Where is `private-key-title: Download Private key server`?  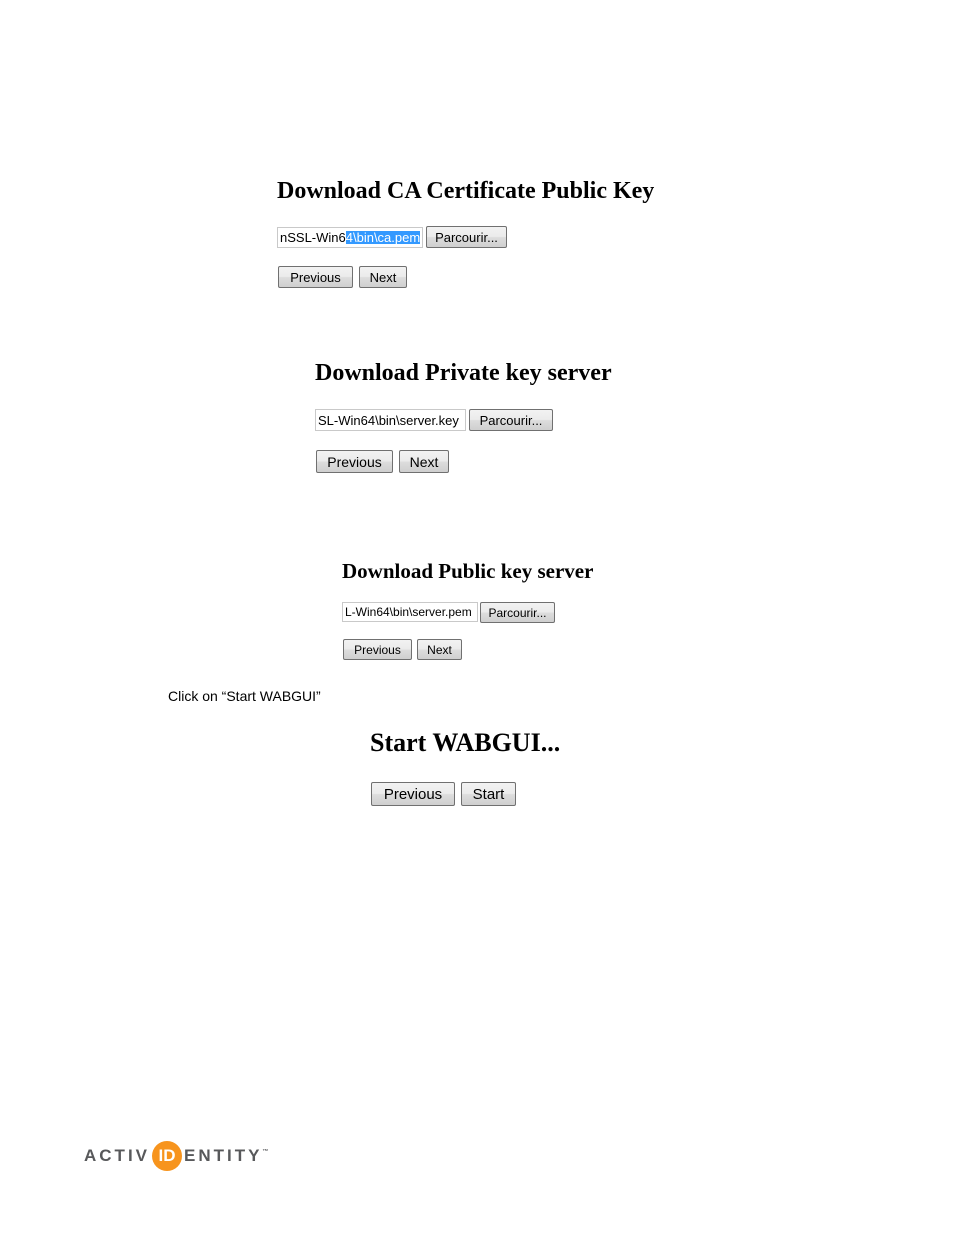
private-key-title: Download Private key server is located at coordinates (463, 373).